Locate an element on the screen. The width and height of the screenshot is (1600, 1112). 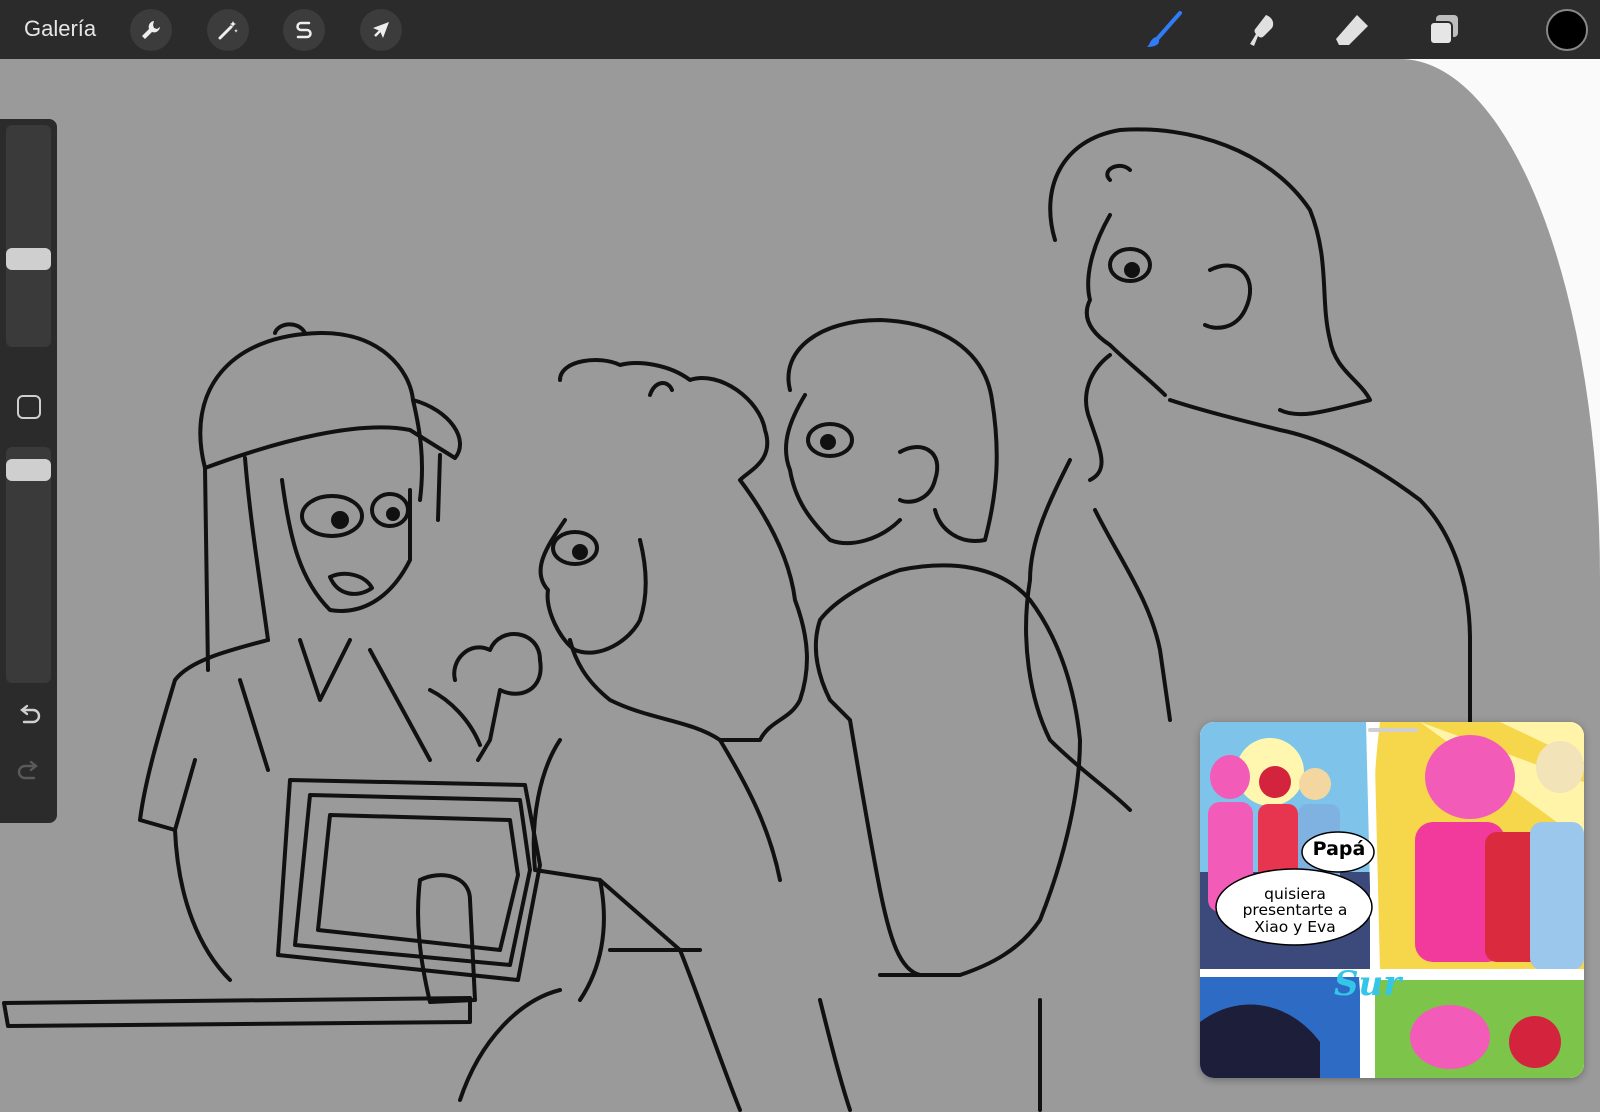
brush-tool-button is located at coordinates (1164, 30).